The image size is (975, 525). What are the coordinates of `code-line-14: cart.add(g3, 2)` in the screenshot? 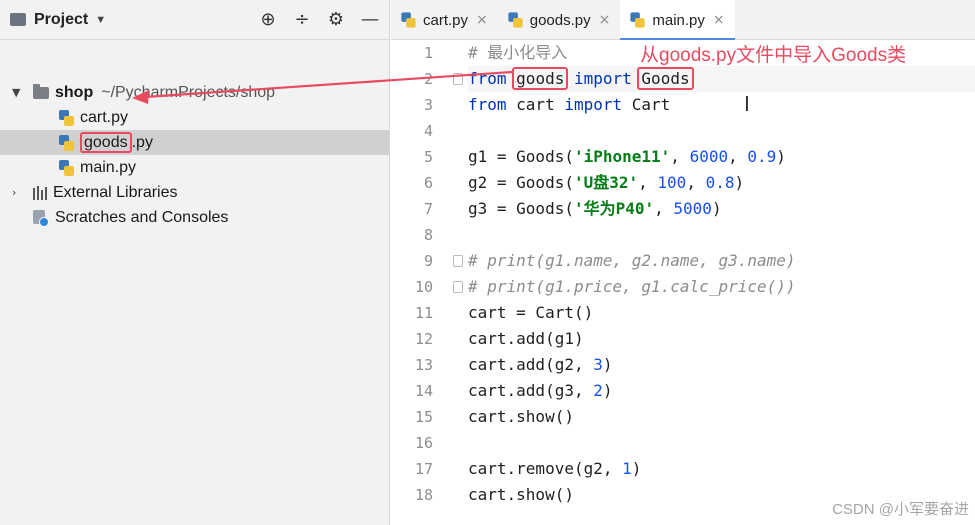 It's located at (721, 391).